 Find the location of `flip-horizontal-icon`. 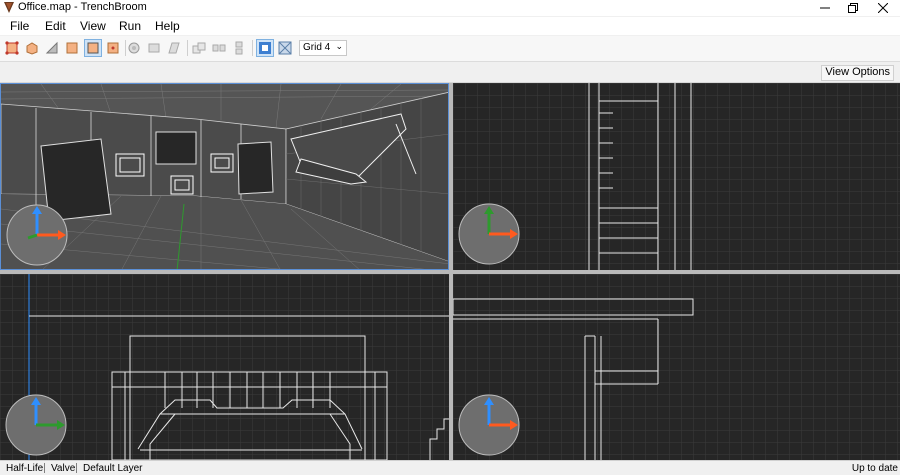

flip-horizontal-icon is located at coordinates (219, 48).